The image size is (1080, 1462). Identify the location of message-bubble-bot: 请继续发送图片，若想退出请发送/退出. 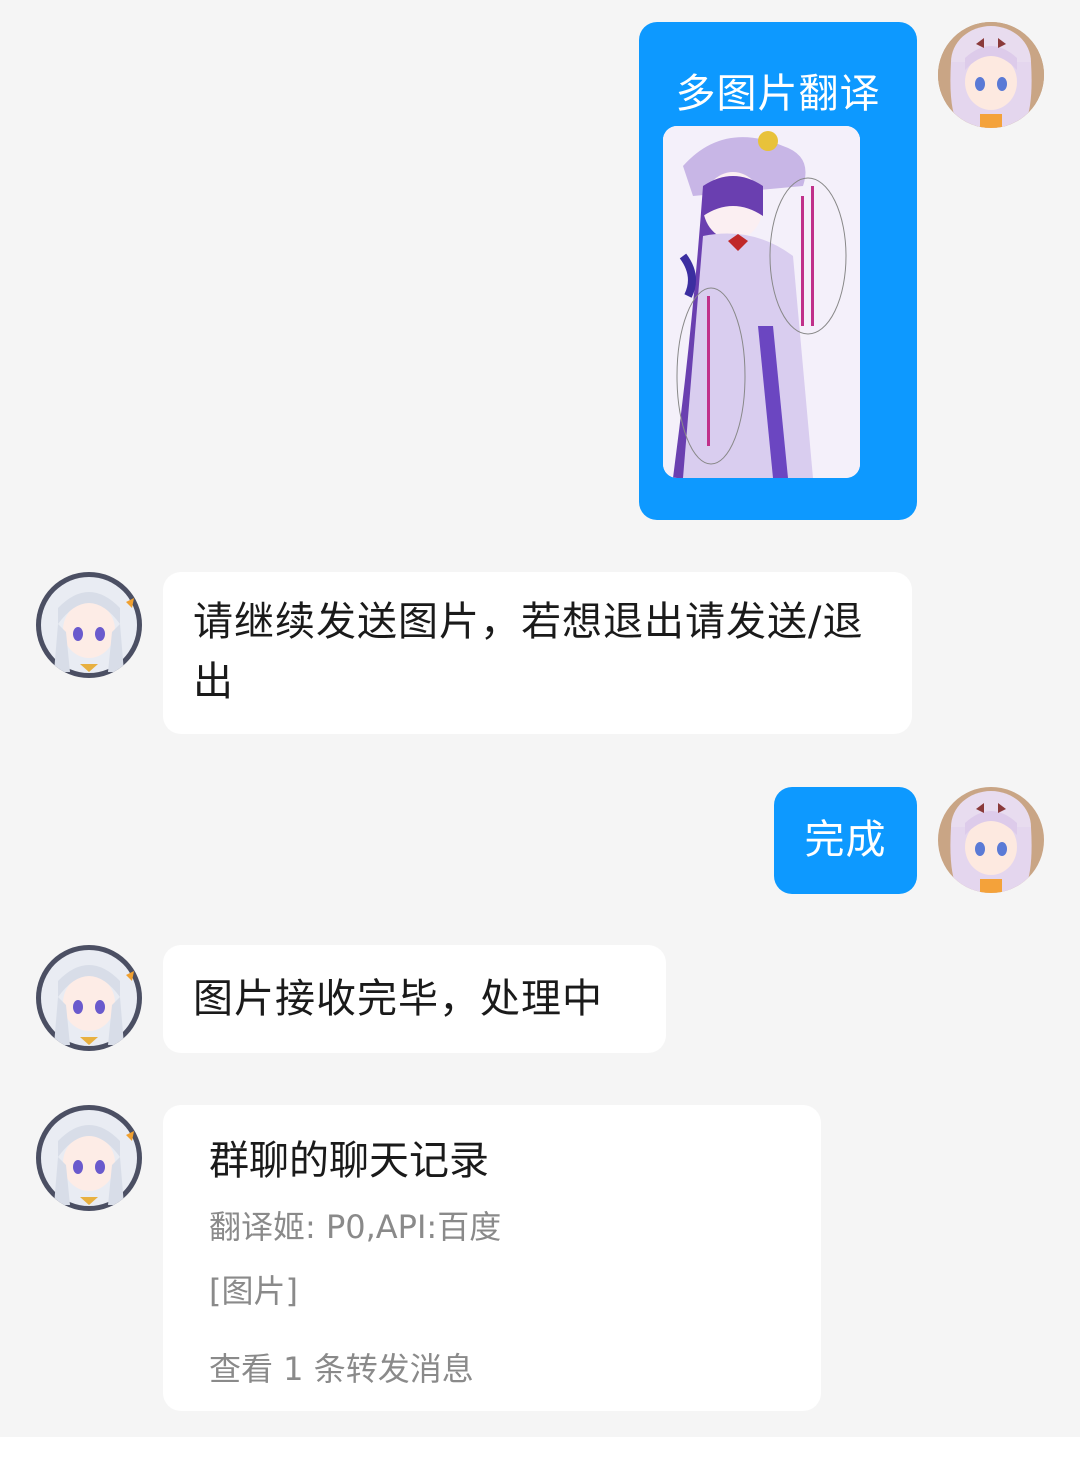
(537, 653).